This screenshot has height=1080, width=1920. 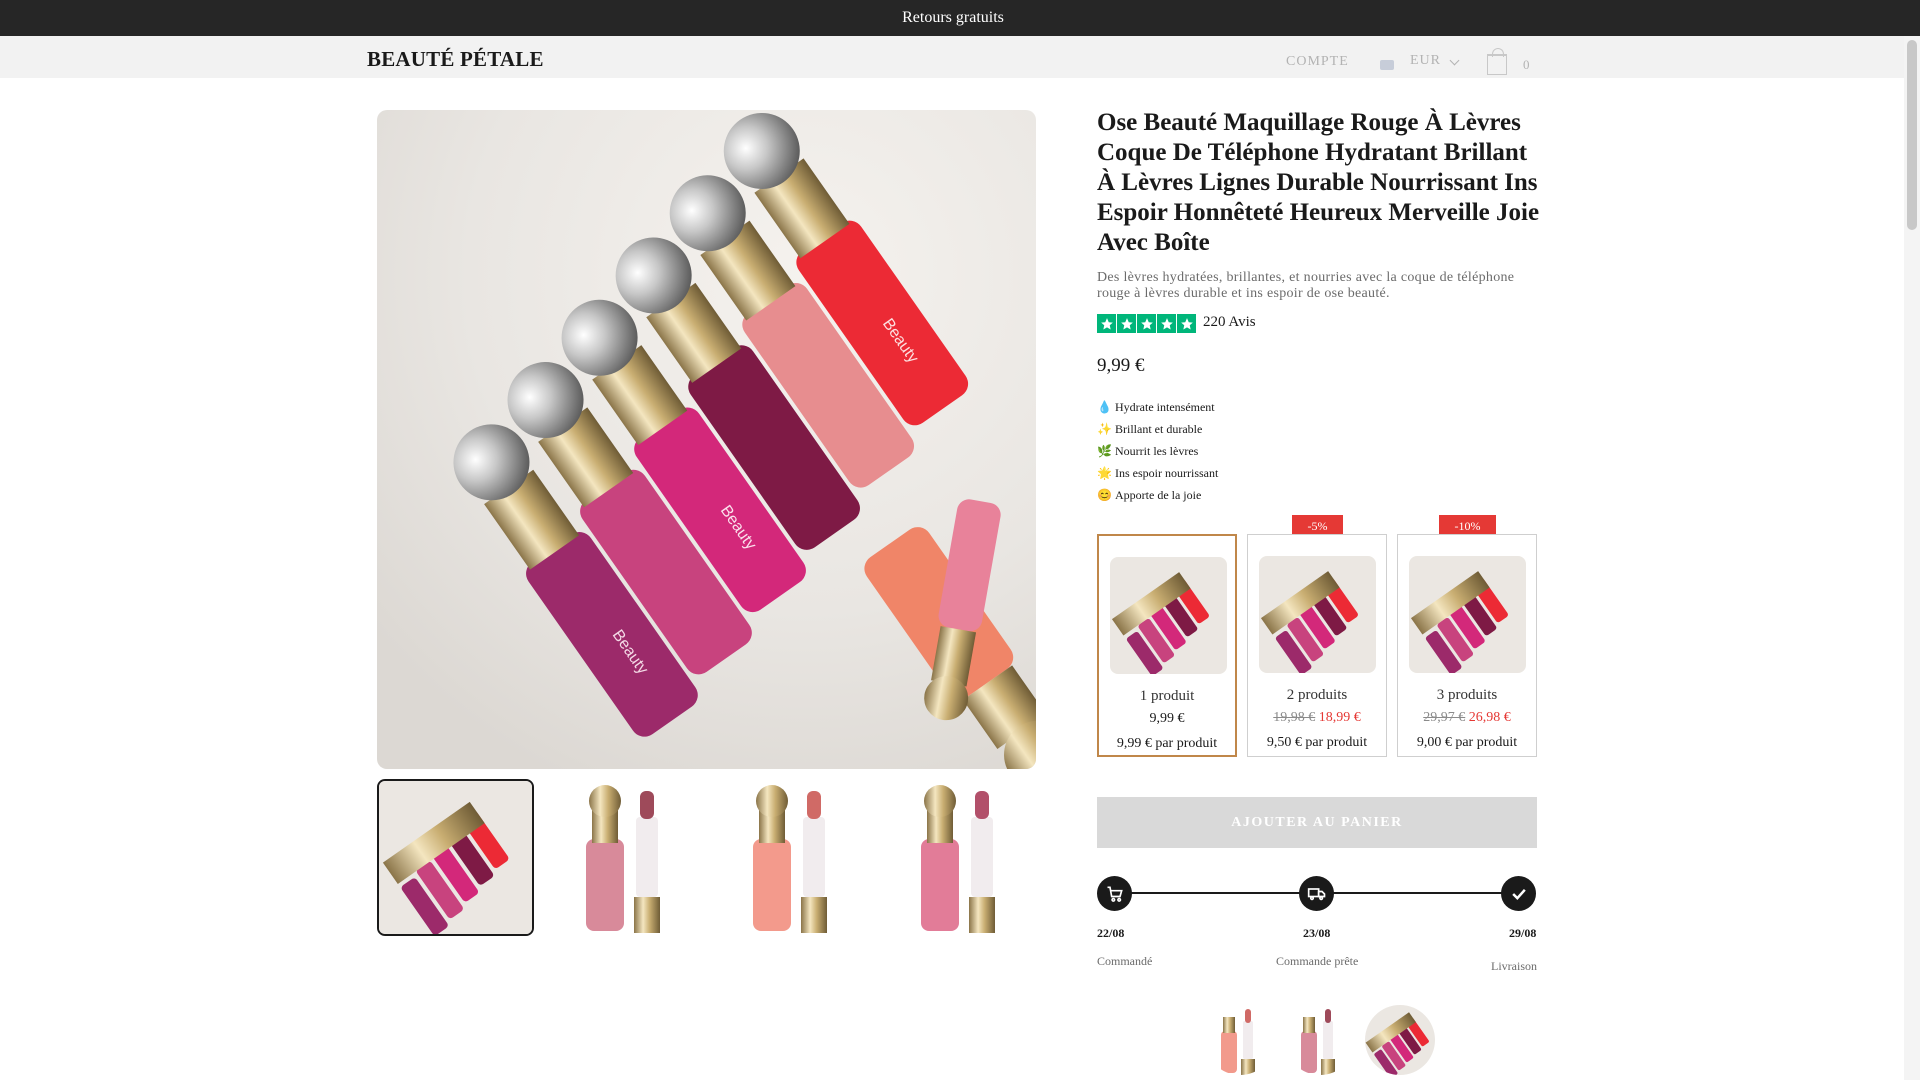 What do you see at coordinates (455, 59) in the screenshot?
I see `store-logo: BEAUTÉ PÉTALE` at bounding box center [455, 59].